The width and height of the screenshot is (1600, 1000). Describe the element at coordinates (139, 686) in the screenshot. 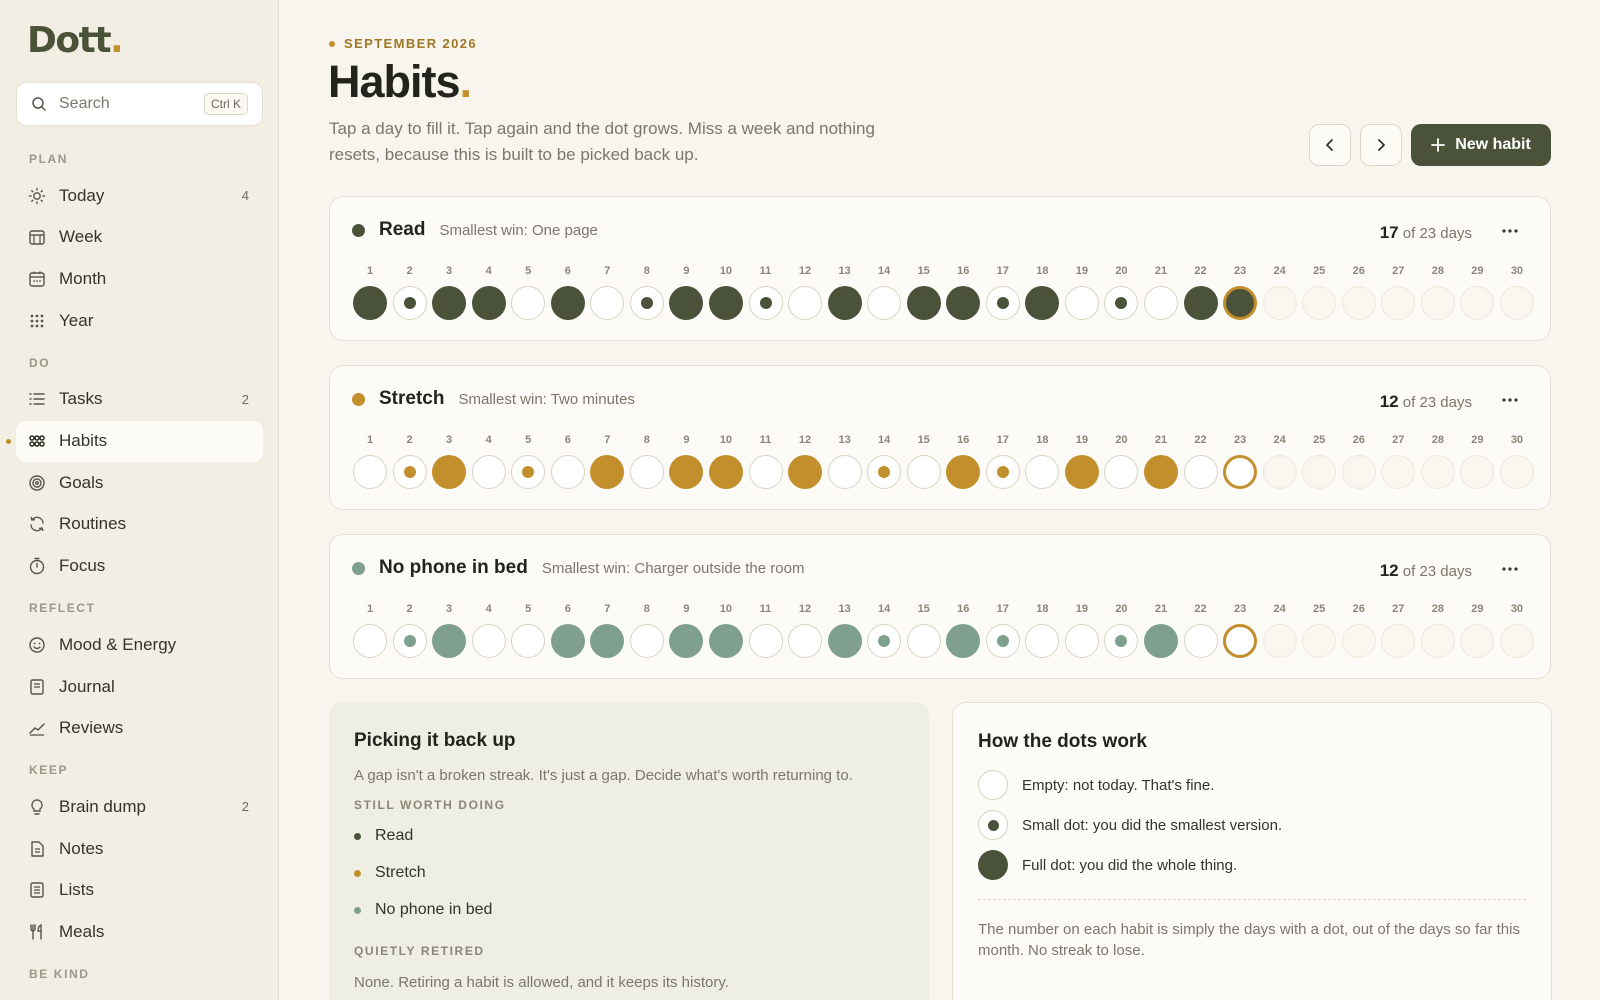

I see `sidebar-item-journal: Journal` at that location.